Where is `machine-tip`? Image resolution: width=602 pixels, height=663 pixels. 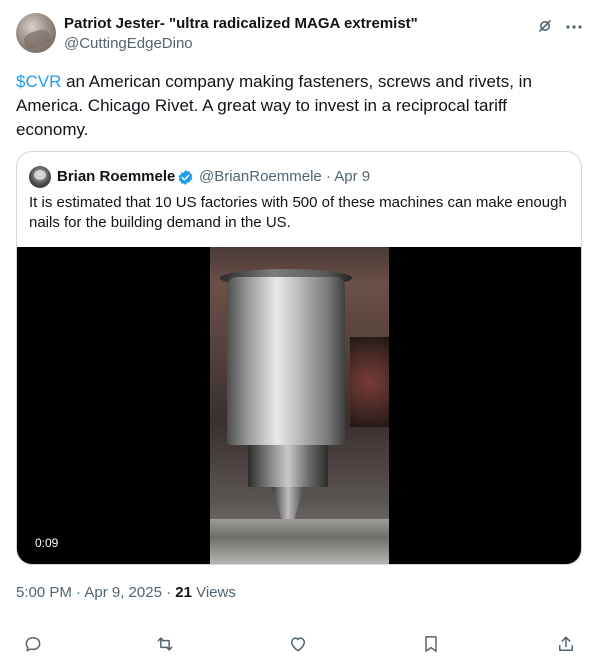
machine-tip is located at coordinates (288, 503).